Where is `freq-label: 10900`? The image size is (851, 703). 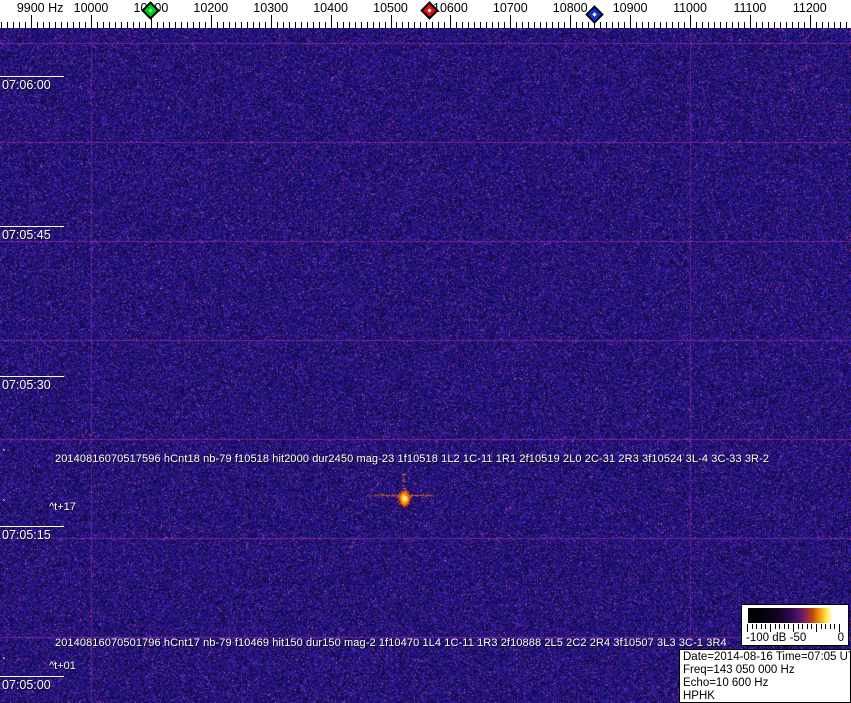 freq-label: 10900 is located at coordinates (630, 8).